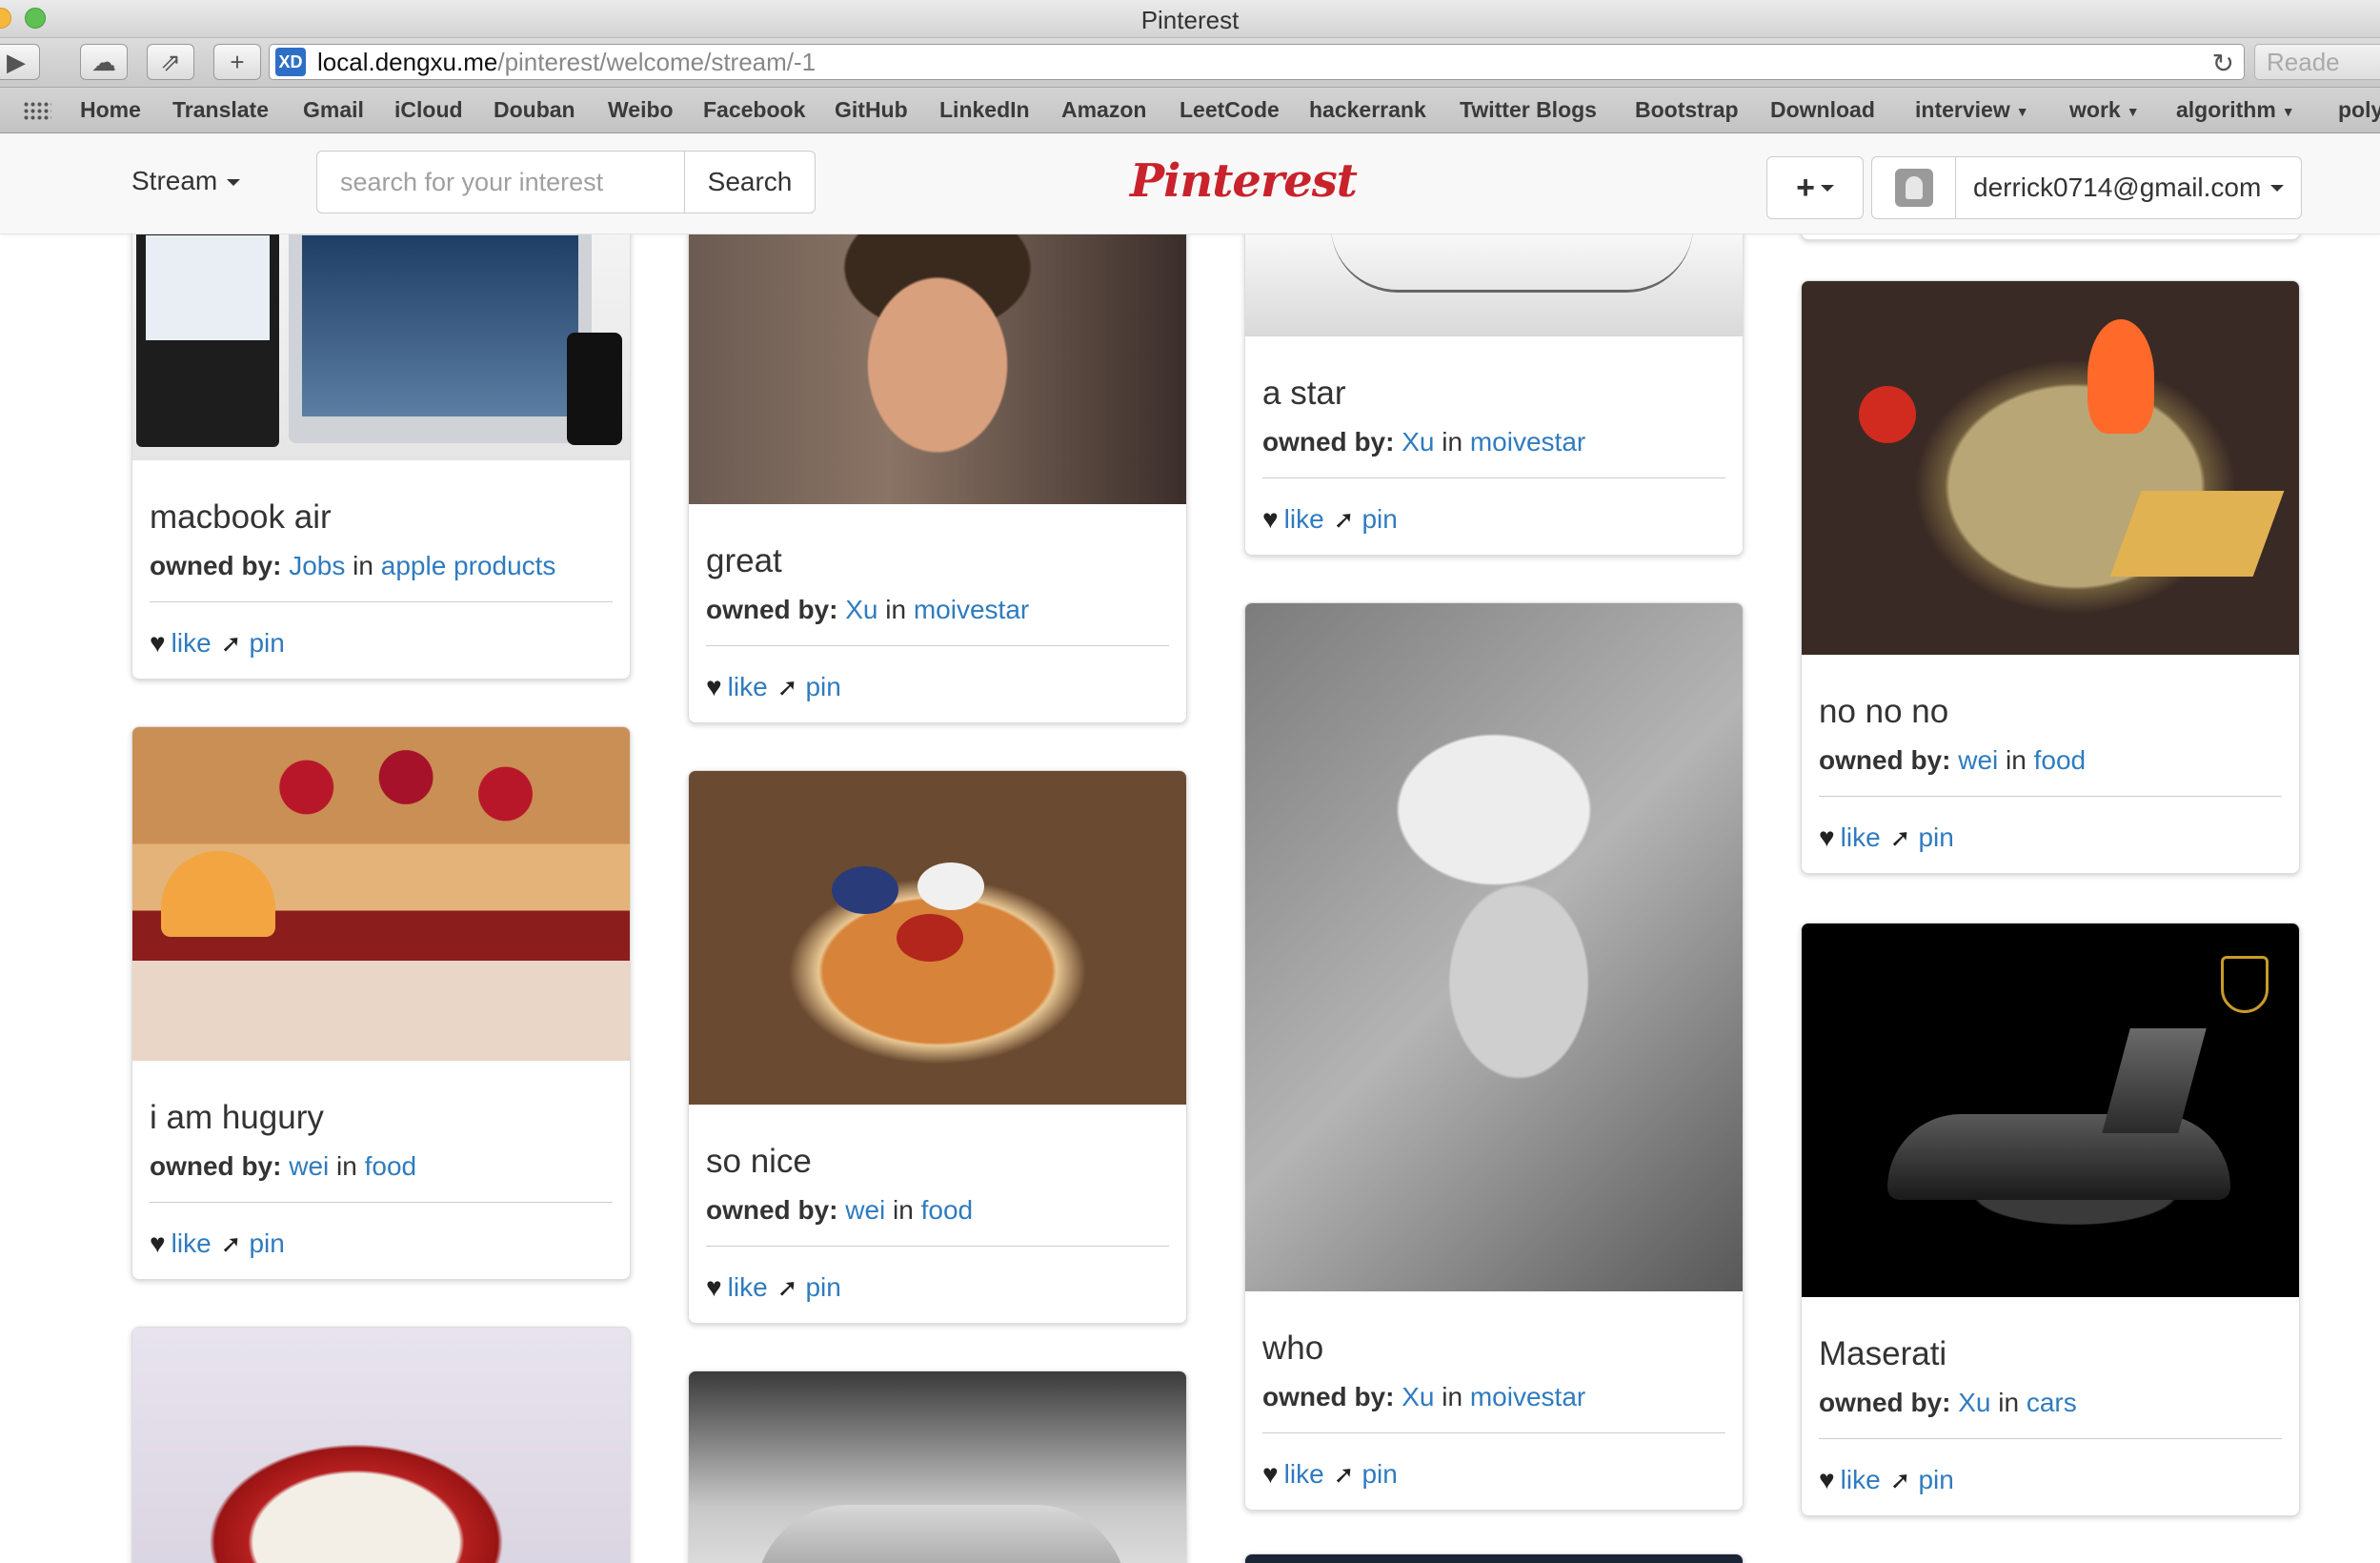  What do you see at coordinates (1293, 1348) in the screenshot?
I see `pin-title: who` at bounding box center [1293, 1348].